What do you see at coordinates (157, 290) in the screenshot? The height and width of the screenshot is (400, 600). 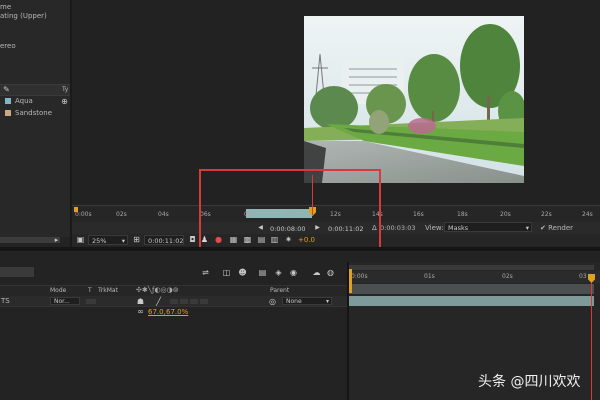 I see `switches-column-header: ✣✱╲ƒ◐◎◑⊚` at bounding box center [157, 290].